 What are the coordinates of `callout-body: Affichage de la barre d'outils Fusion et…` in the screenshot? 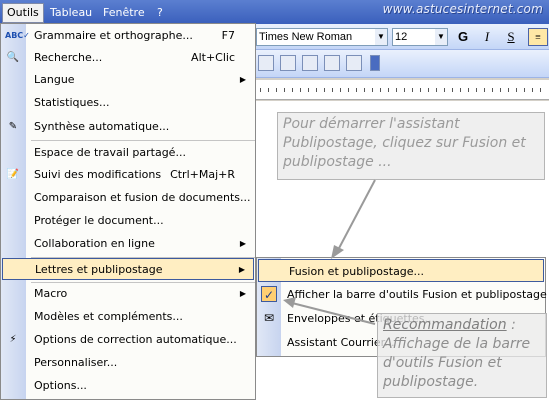 It's located at (457, 363).